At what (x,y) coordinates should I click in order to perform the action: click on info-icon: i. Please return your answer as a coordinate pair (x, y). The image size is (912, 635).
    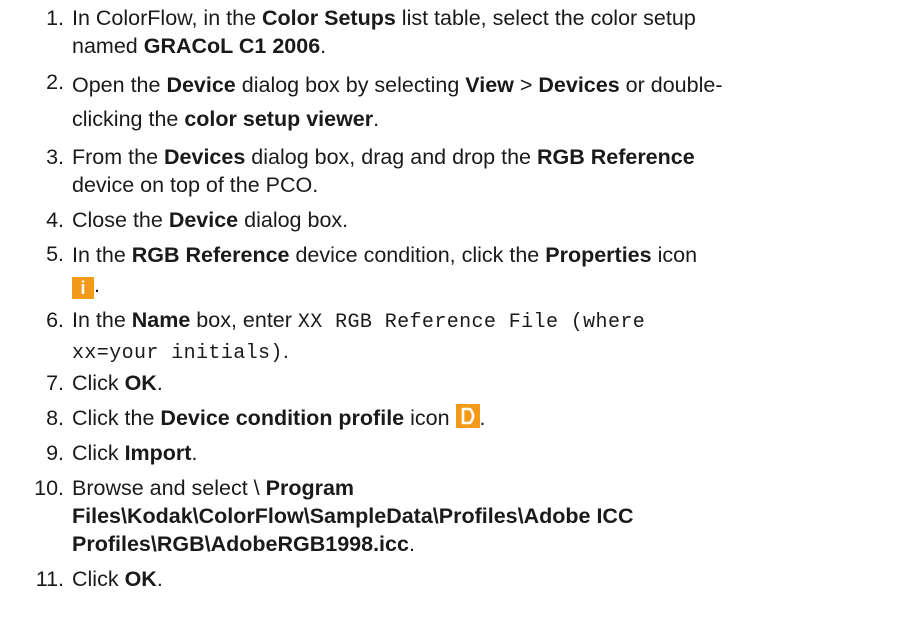
    Looking at the image, I should click on (83, 288).